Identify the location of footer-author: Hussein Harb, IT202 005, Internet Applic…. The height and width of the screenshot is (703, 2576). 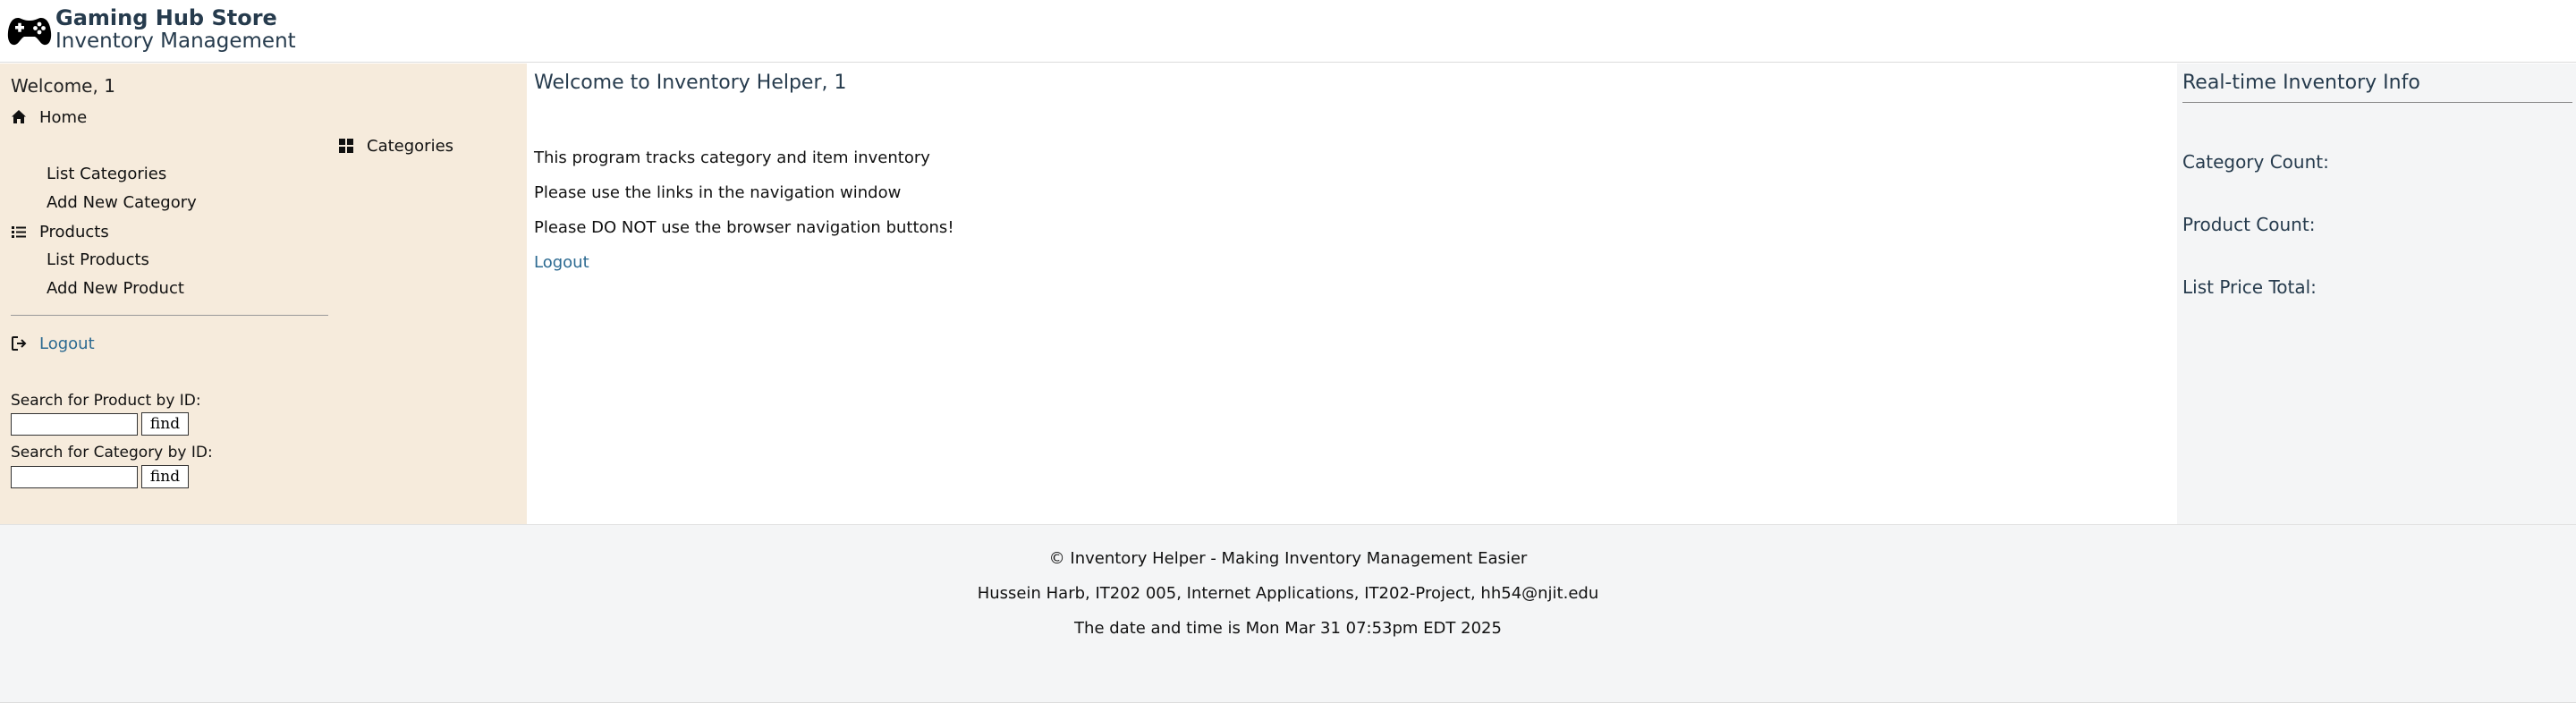
(1288, 594).